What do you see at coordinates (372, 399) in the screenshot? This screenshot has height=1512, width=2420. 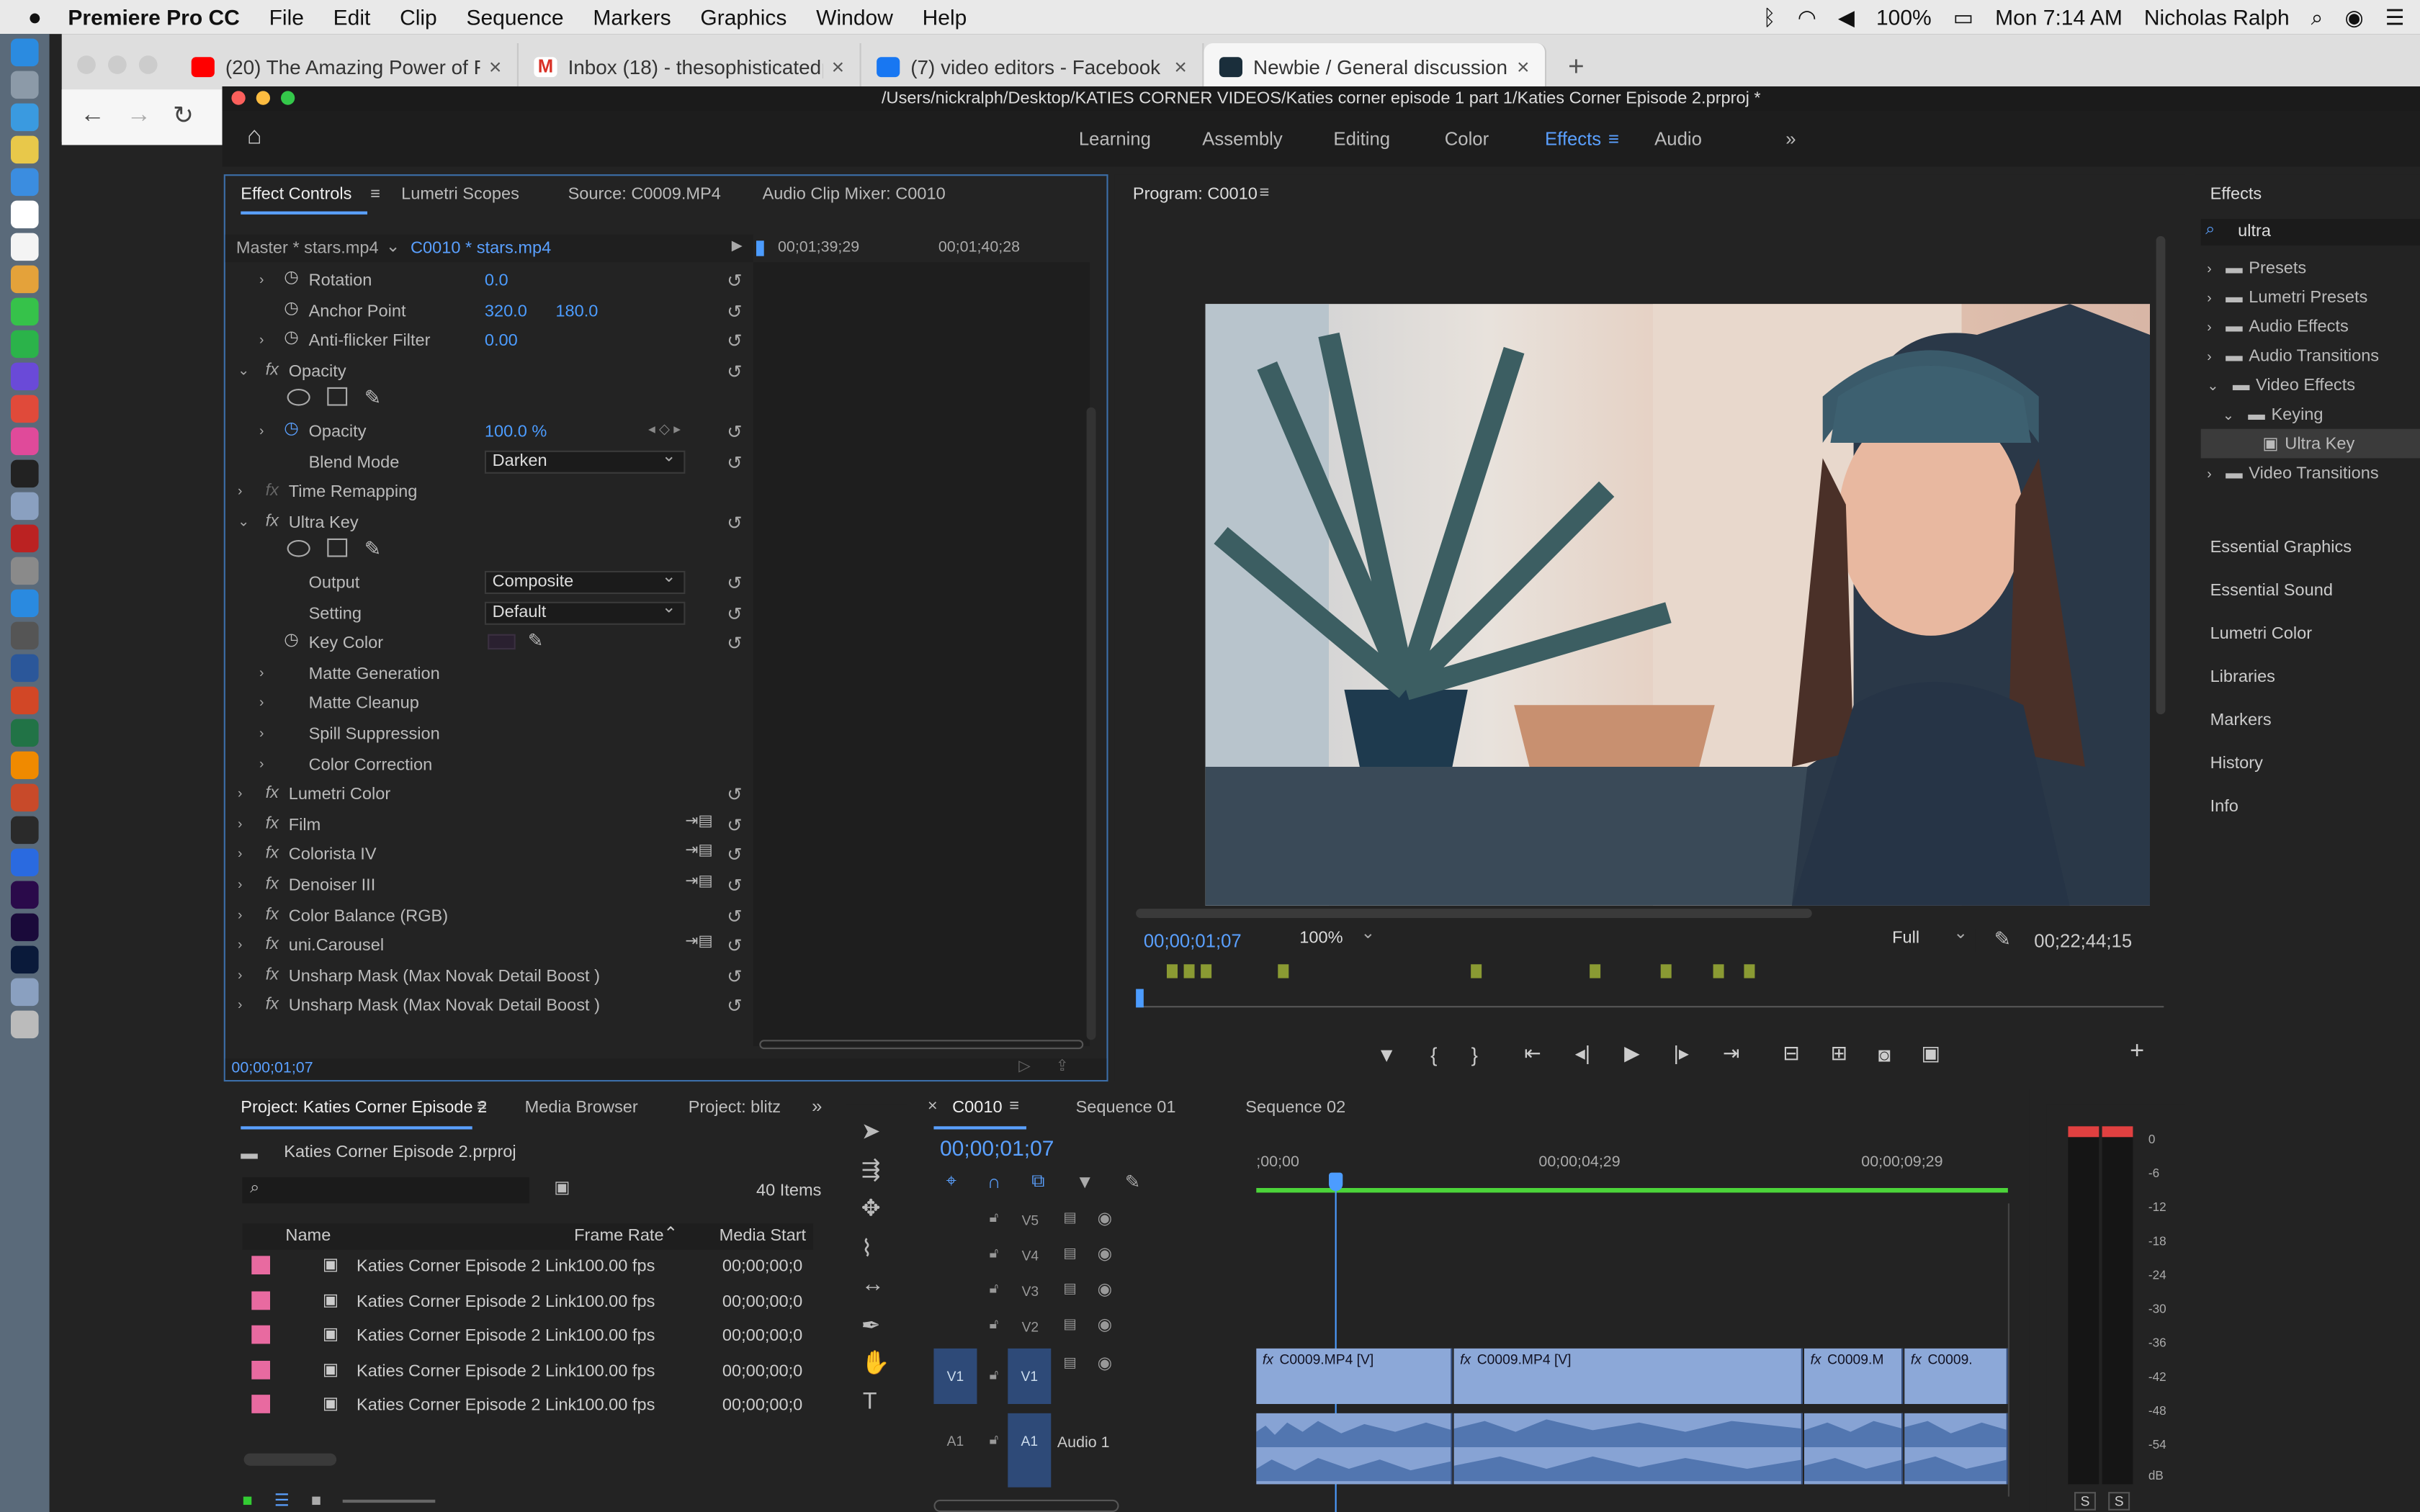 I see `pen-mask-icon: ✎` at bounding box center [372, 399].